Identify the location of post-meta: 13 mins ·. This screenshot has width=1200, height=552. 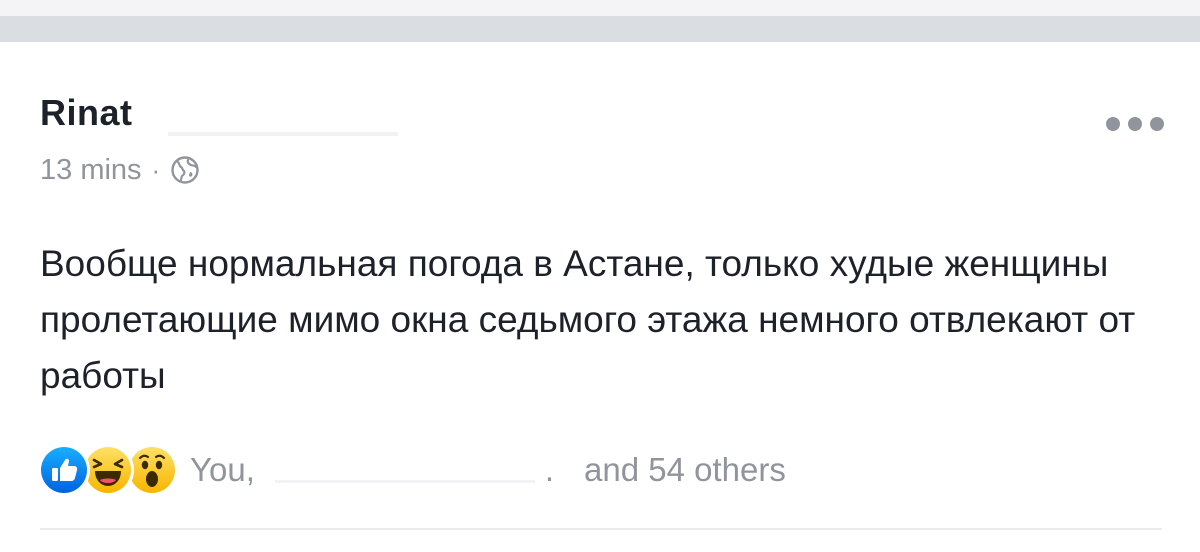
(120, 170).